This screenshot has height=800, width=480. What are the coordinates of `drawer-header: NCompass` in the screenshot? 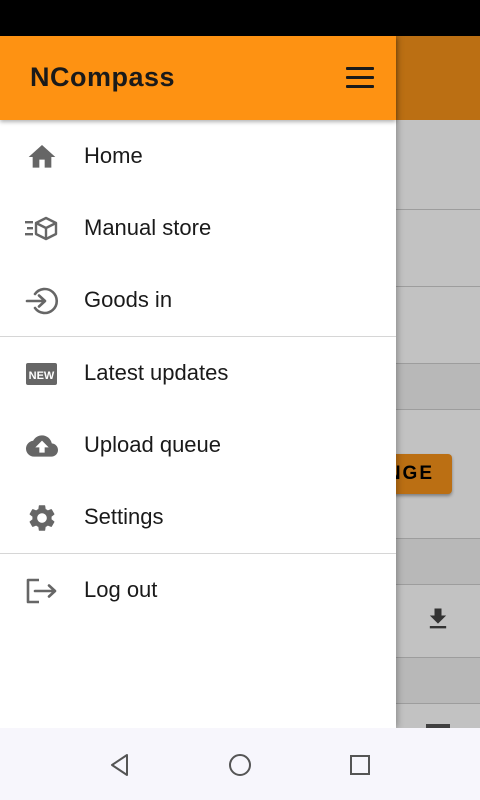 It's located at (198, 78).